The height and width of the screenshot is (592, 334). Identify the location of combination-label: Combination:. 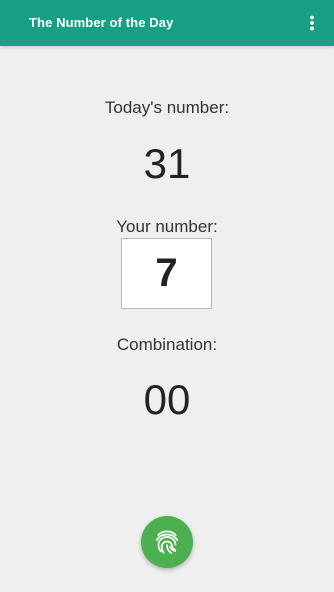
(167, 344).